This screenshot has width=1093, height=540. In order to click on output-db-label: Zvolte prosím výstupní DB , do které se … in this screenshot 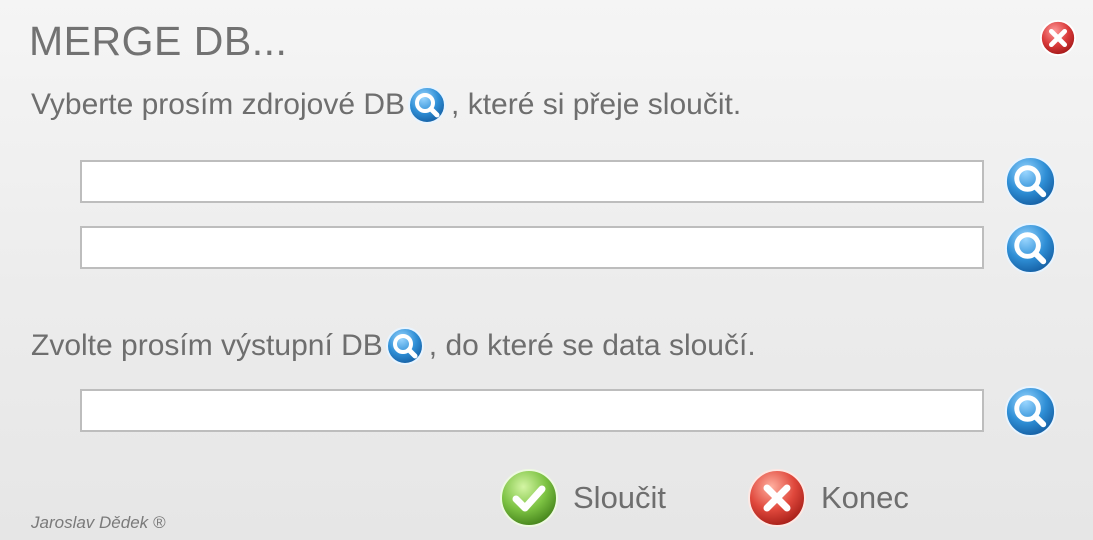, I will do `click(393, 346)`.